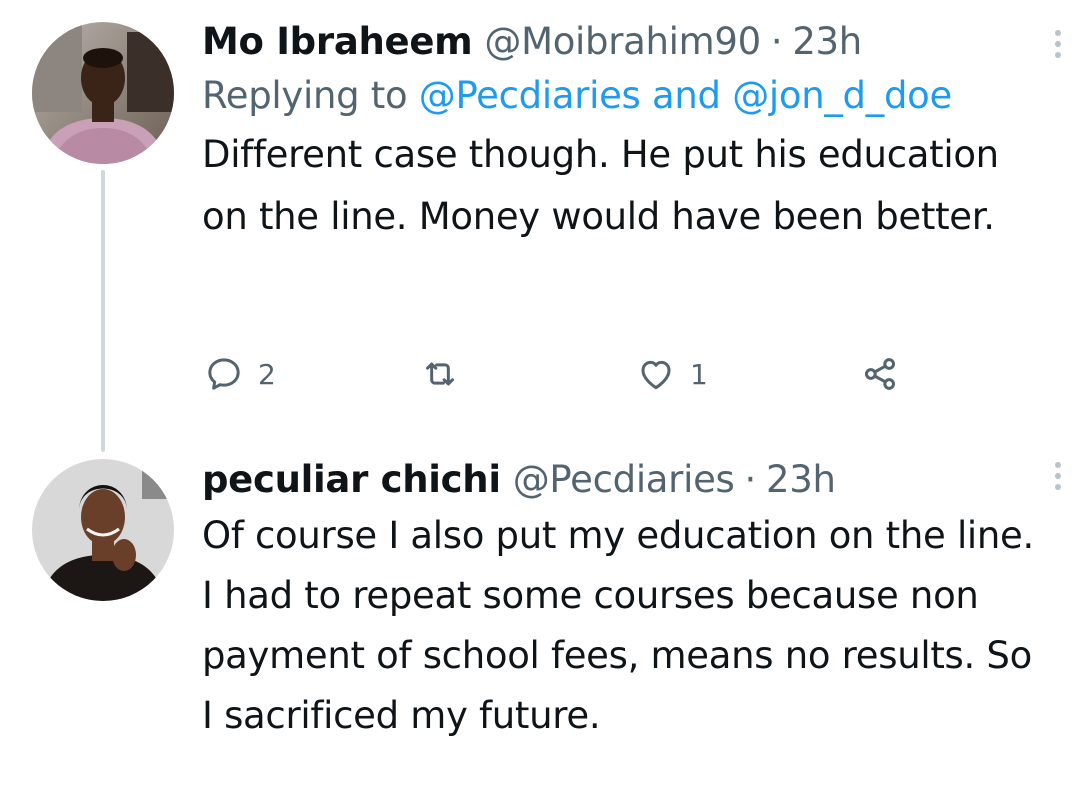 This screenshot has width=1080, height=812. Describe the element at coordinates (530, 95) in the screenshot. I see `mention-link: @Pecdiaries` at that location.